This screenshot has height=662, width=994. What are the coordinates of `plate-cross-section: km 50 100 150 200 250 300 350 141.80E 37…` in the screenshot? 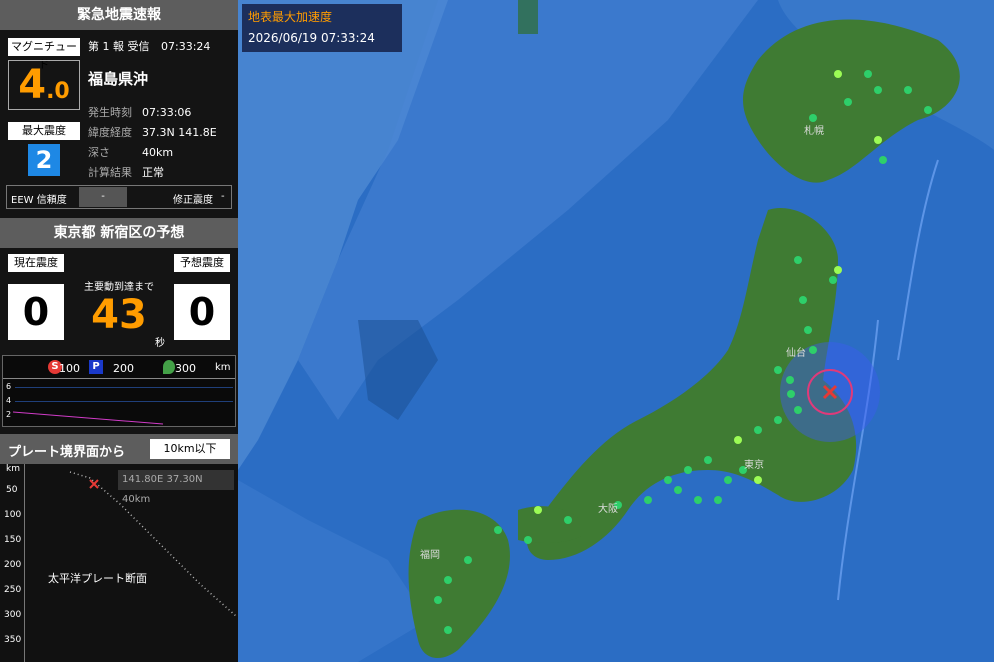 It's located at (119, 563).